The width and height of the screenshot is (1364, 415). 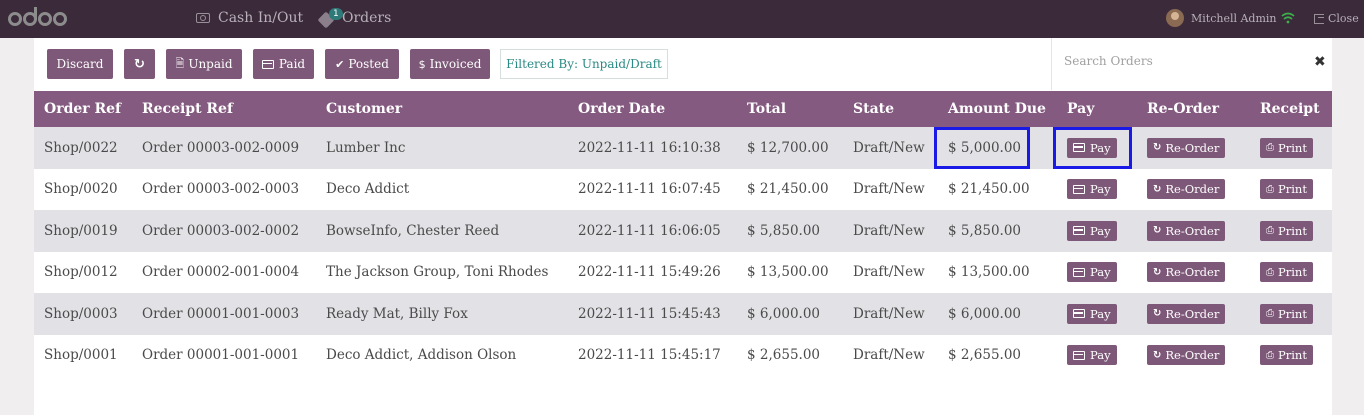 I want to click on order-date-cell: 2022-11-11 15:45:17, so click(x=649, y=355).